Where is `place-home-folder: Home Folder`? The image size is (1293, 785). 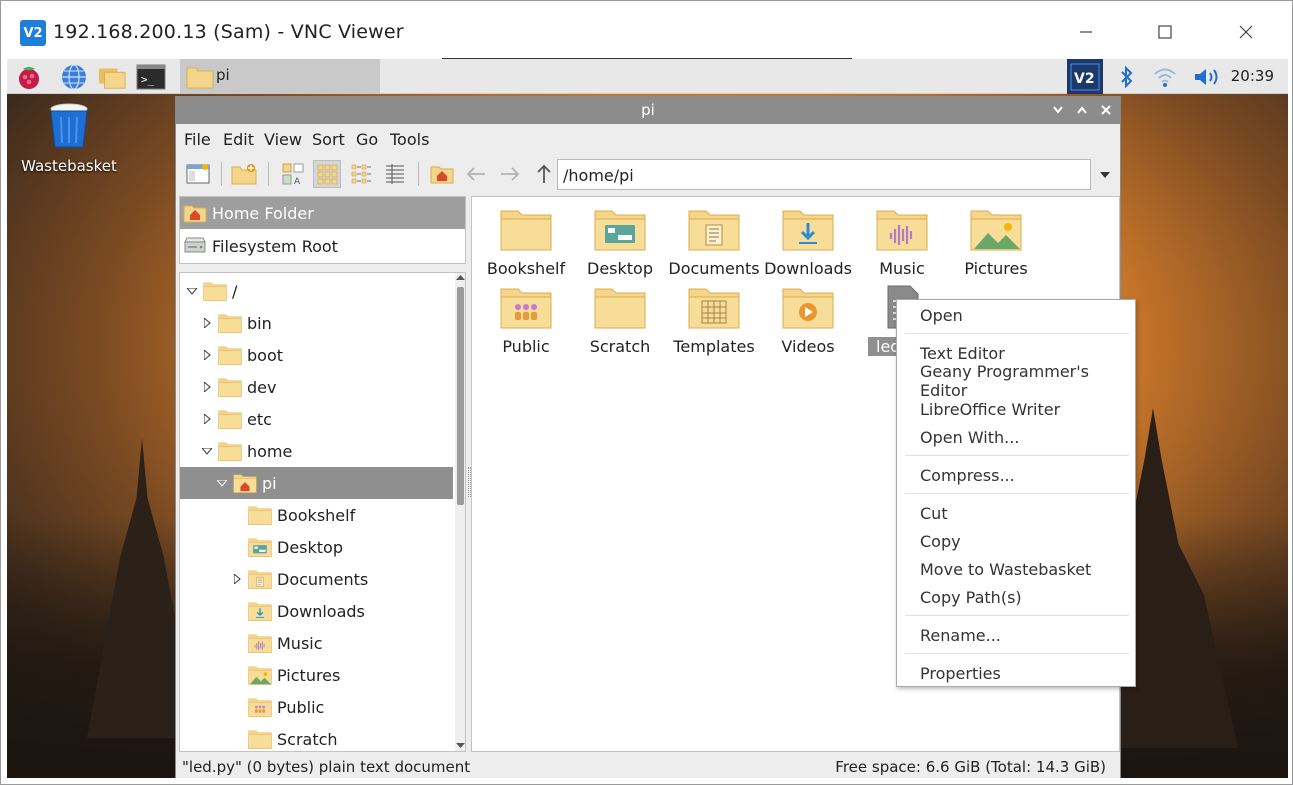 place-home-folder: Home Folder is located at coordinates (322, 213).